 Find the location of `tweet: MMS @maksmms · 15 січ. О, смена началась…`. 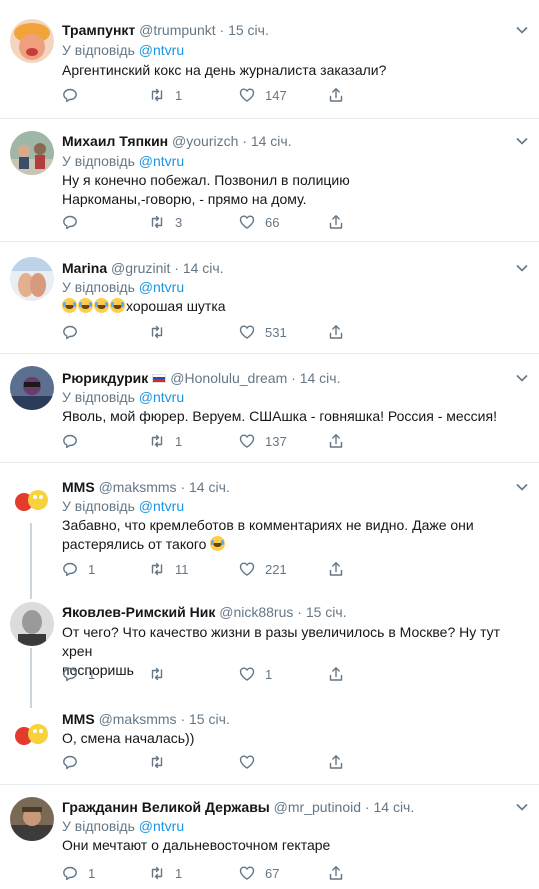

tweet: MMS @maksmms · 15 січ. О, смена началась… is located at coordinates (269, 742).